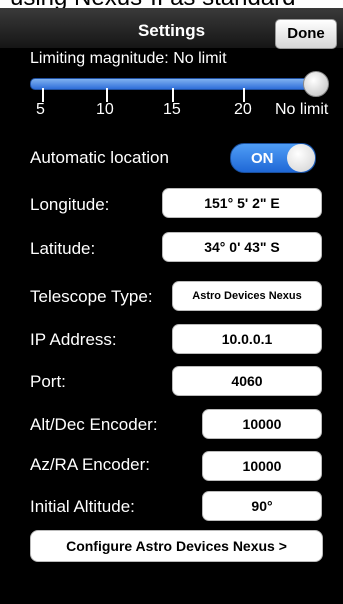  Describe the element at coordinates (105, 109) in the screenshot. I see `slider-tick-label: 10` at that location.